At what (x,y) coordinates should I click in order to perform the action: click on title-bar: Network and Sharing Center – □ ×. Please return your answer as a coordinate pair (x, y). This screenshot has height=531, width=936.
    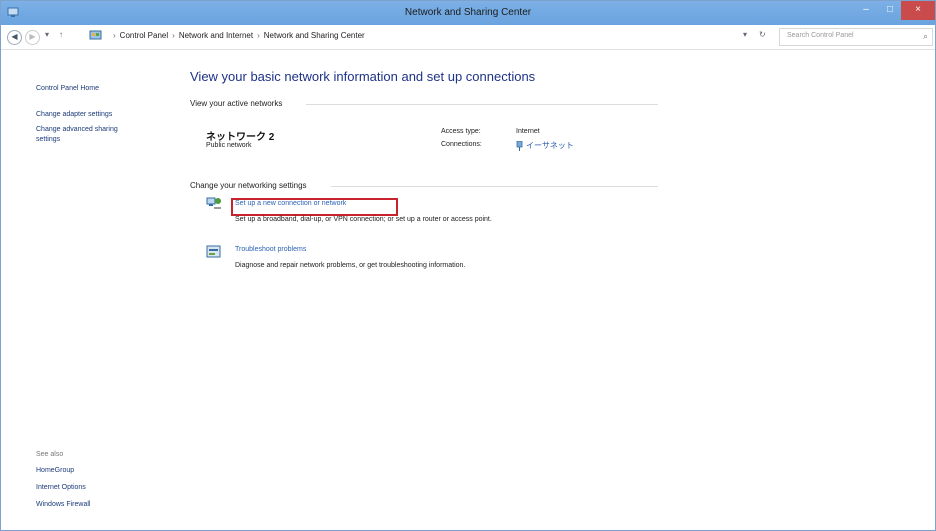
    Looking at the image, I should click on (468, 13).